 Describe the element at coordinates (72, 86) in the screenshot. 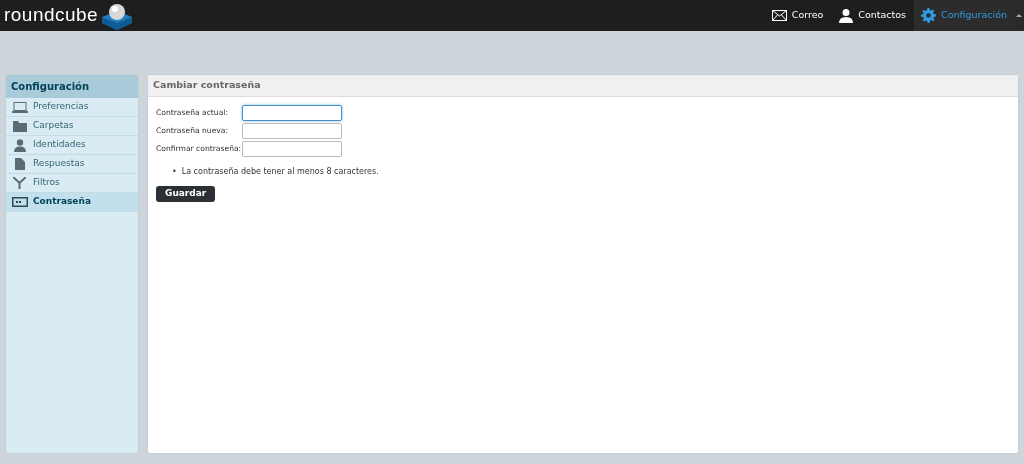

I see `sidebar-title: Configuración` at that location.